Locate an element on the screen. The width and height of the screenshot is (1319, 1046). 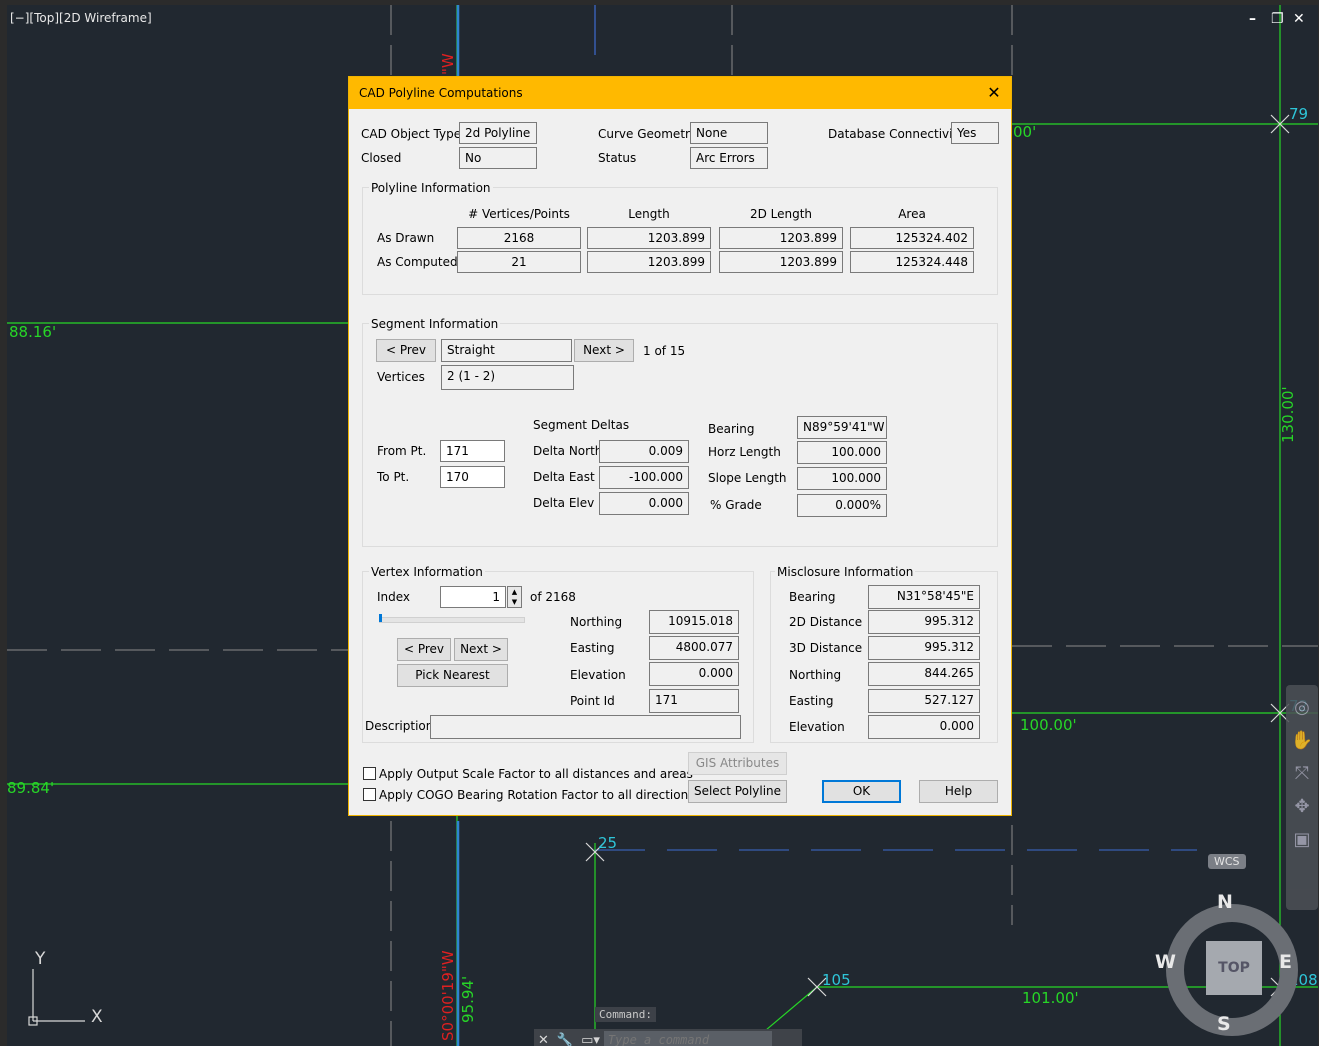
steering-wheel-icon: ◎ is located at coordinates (1302, 707).